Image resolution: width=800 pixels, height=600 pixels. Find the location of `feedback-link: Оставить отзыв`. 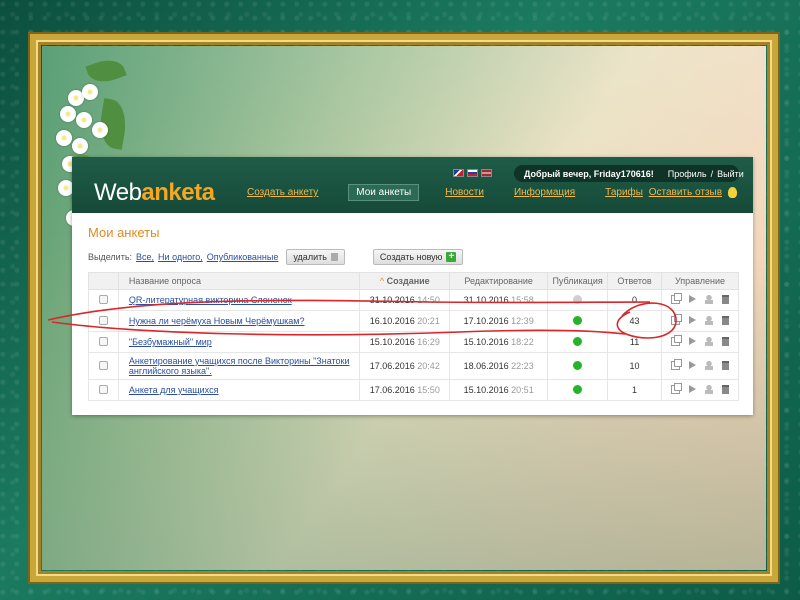

feedback-link: Оставить отзыв is located at coordinates (685, 192).